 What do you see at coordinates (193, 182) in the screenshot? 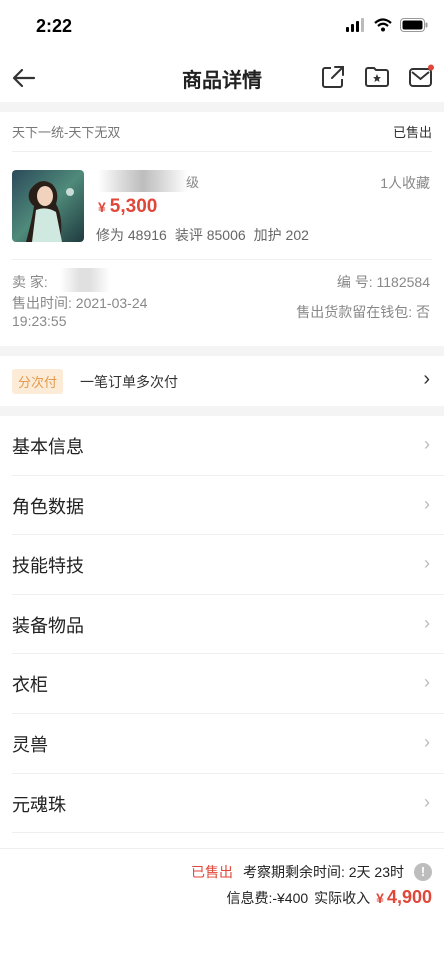
I see `item-name: 级` at bounding box center [193, 182].